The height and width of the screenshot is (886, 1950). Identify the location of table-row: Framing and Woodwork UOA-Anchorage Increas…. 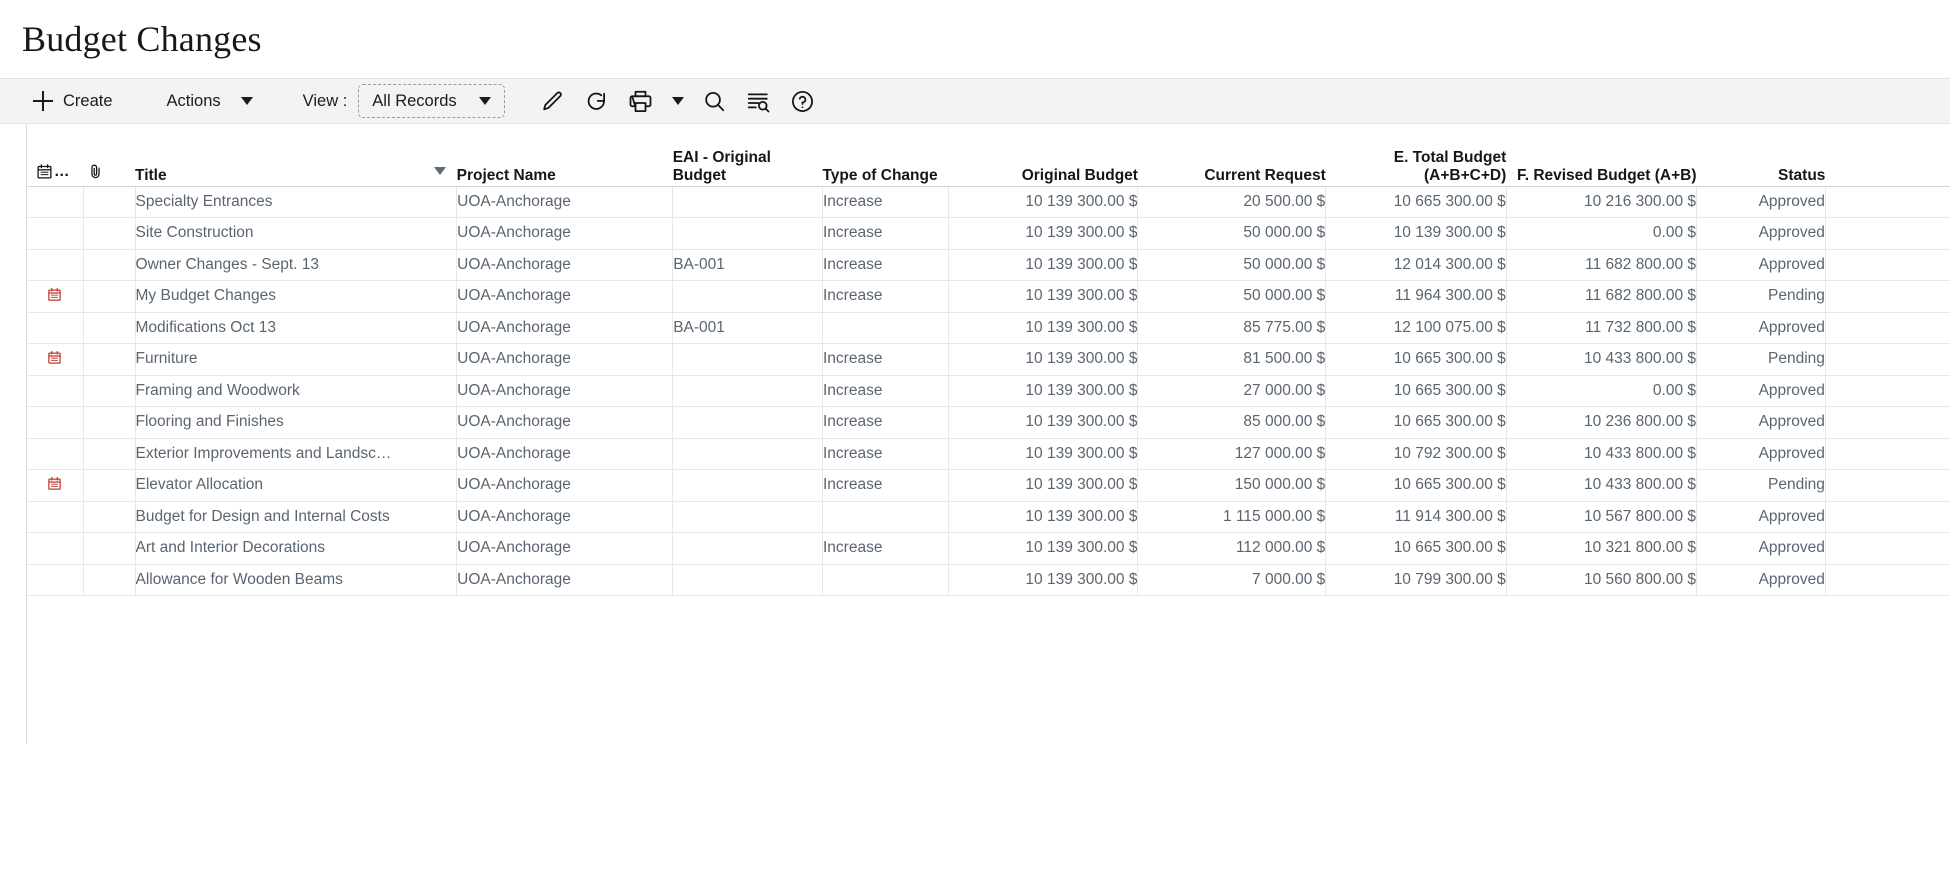
(988, 391).